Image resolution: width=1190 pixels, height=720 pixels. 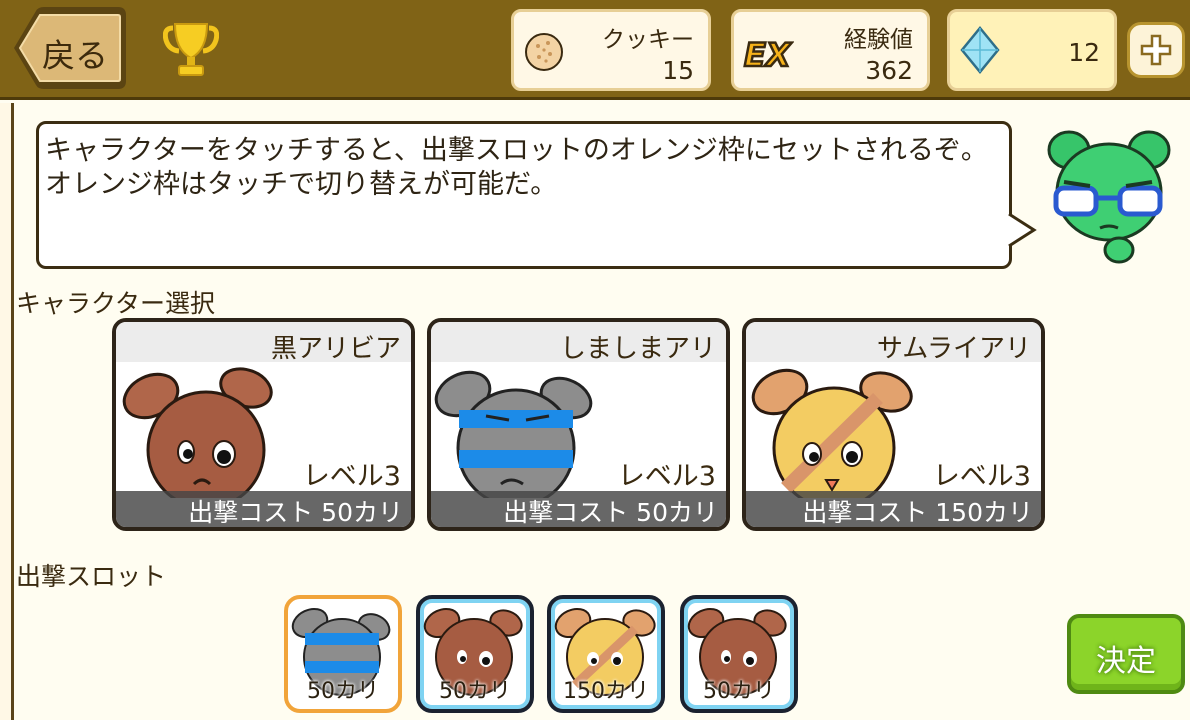 I want to click on deploy-slot: 150カリ, so click(x=606, y=654).